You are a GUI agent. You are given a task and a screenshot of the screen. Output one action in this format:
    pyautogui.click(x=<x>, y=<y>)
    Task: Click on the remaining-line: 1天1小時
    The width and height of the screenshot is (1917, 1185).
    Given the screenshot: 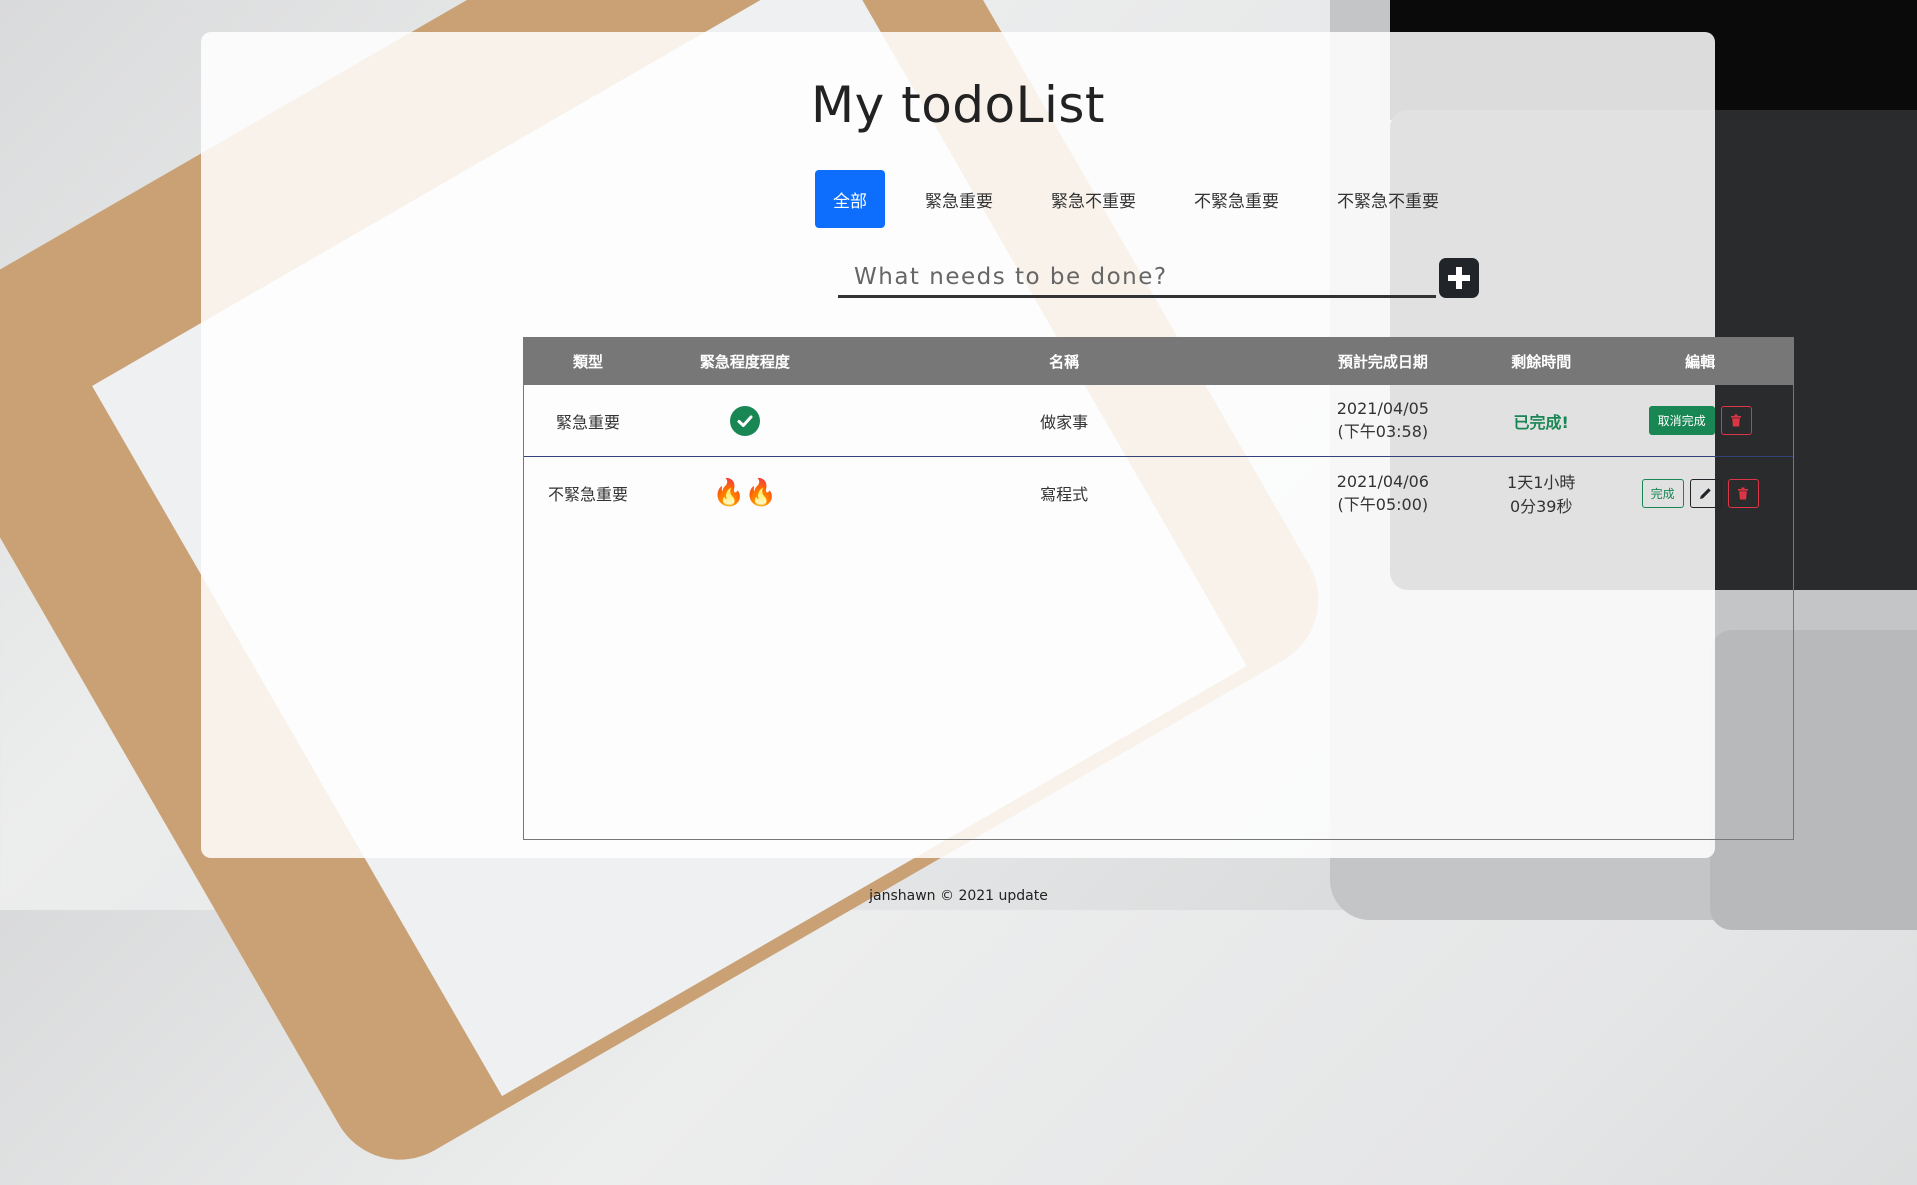 What is the action you would take?
    pyautogui.click(x=1541, y=482)
    